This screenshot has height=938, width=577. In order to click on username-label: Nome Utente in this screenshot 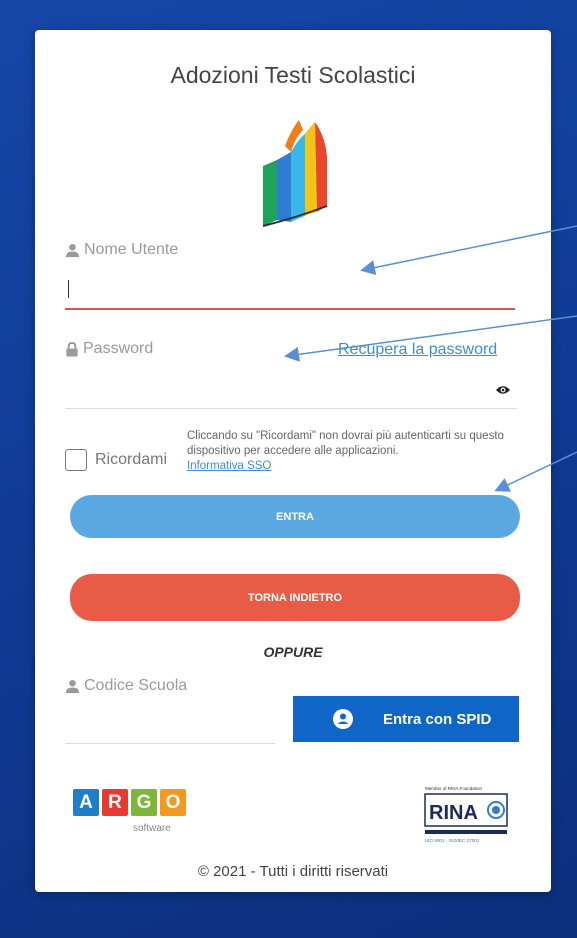, I will do `click(121, 250)`.